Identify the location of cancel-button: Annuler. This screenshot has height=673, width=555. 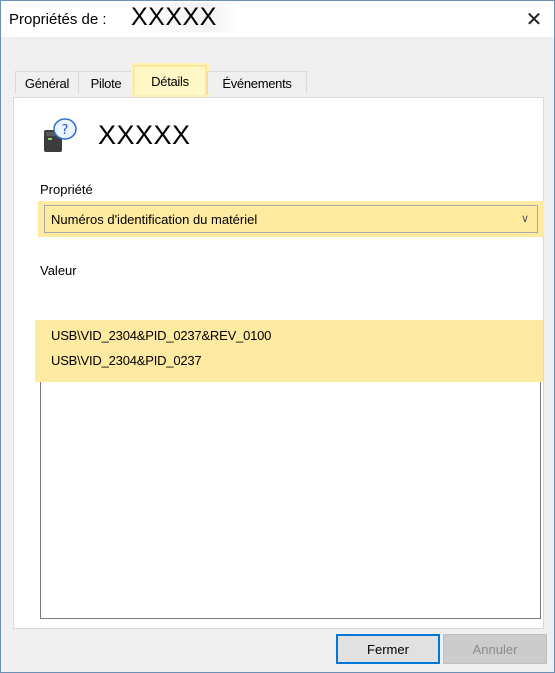
(495, 649).